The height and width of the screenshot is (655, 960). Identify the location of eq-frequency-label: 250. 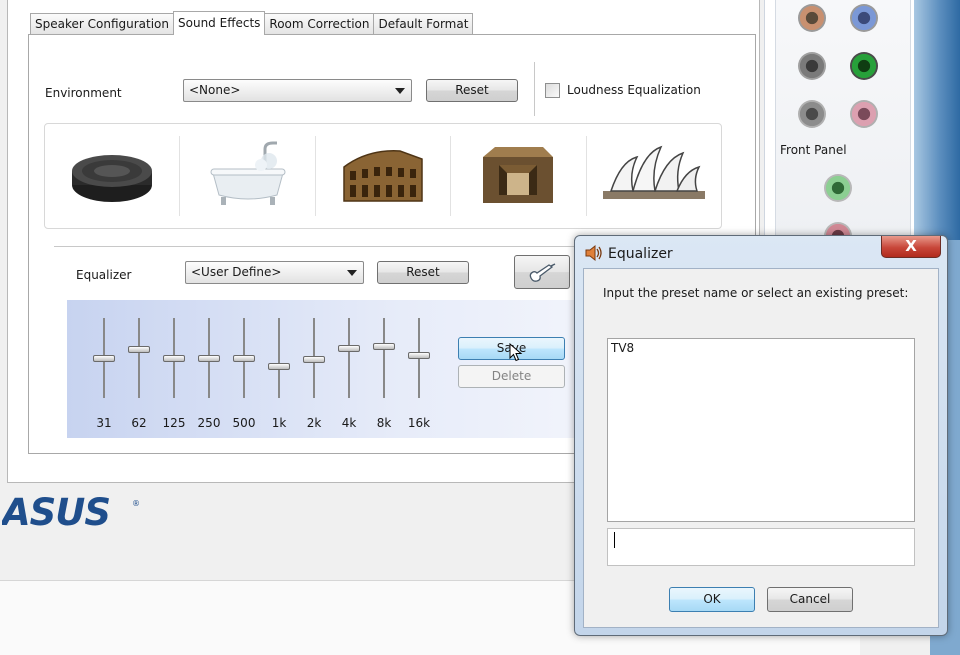
(209, 423).